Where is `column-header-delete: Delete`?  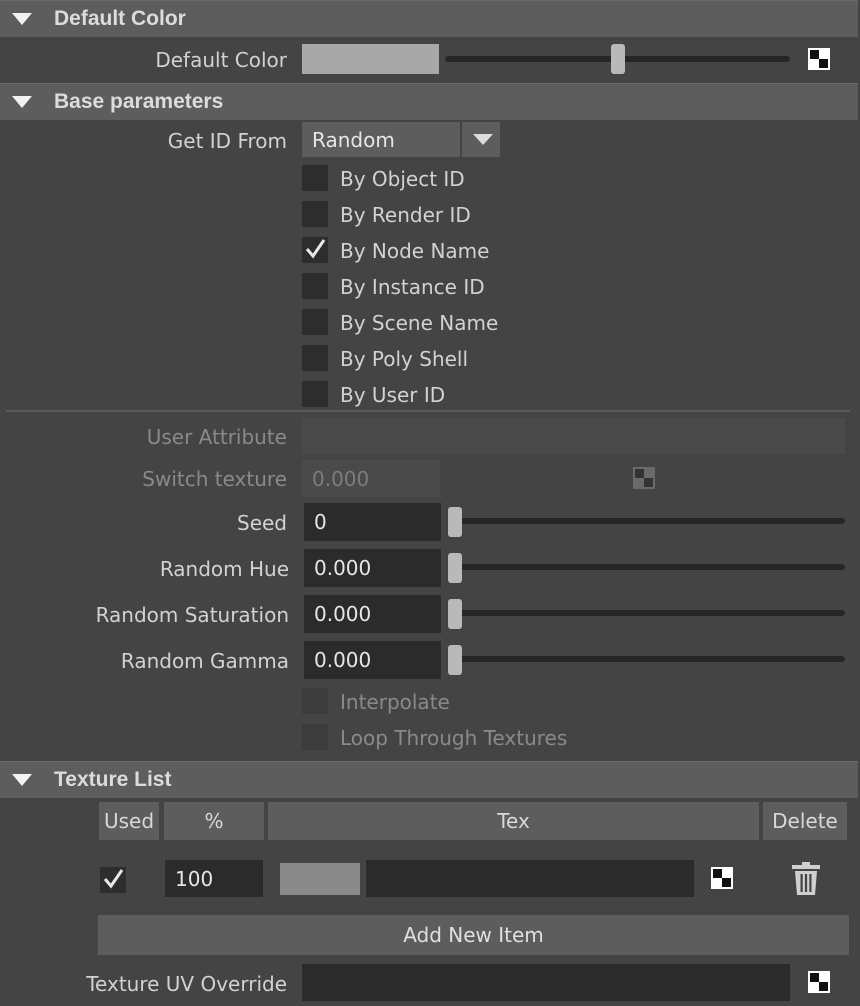 column-header-delete: Delete is located at coordinates (805, 821).